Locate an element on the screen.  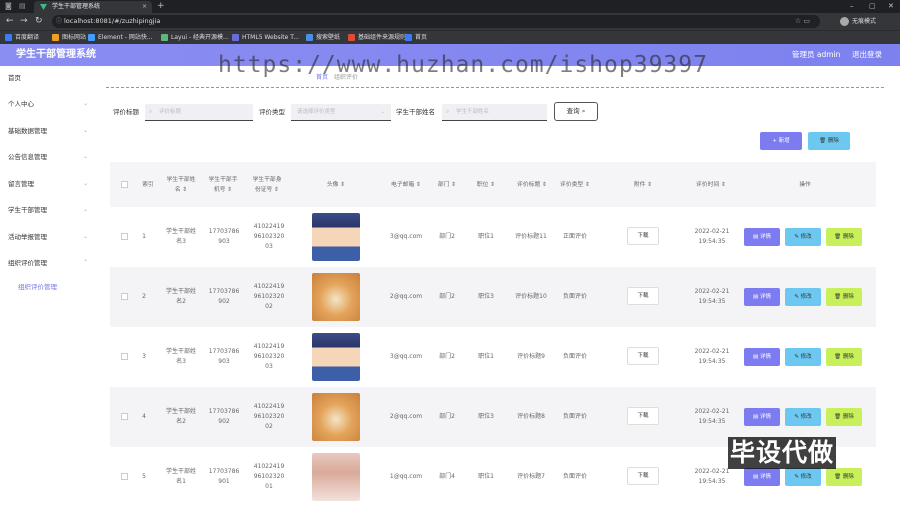
sidebar-item-home: 首页 is located at coordinates (51, 78).